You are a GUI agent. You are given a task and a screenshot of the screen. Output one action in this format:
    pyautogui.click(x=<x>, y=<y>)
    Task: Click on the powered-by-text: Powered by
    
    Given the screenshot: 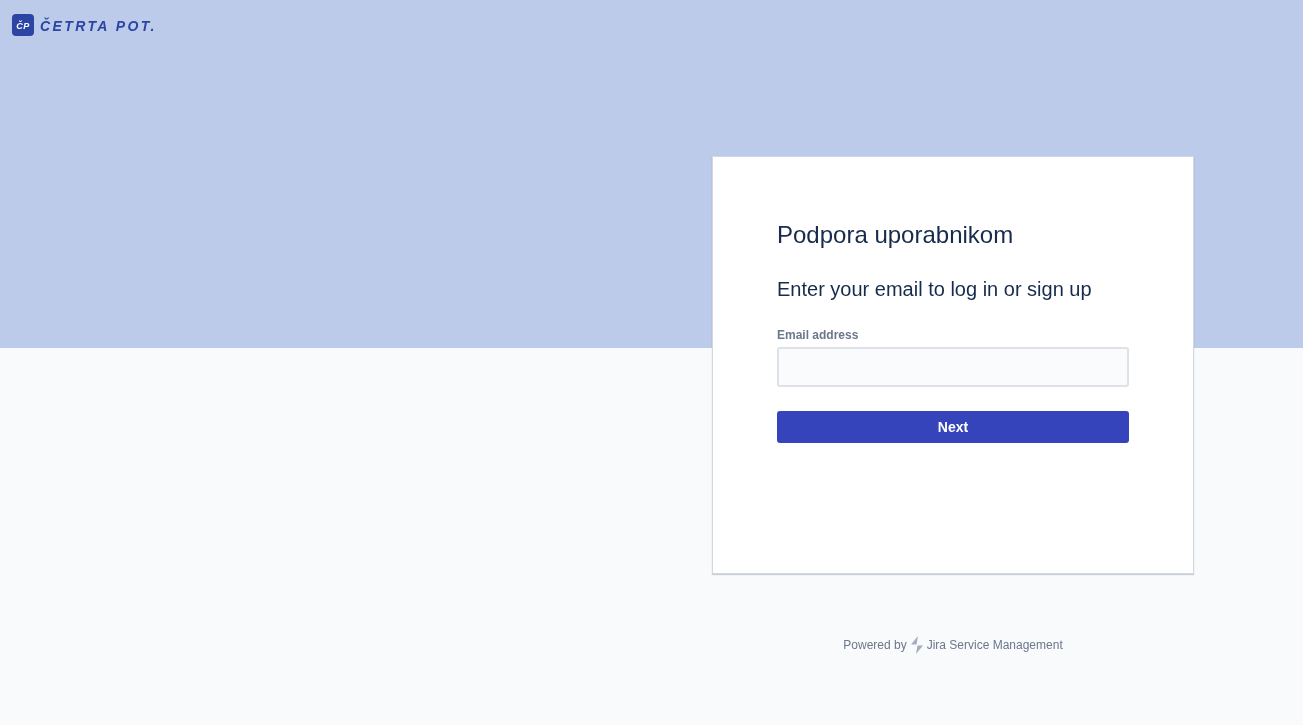 What is the action you would take?
    pyautogui.click(x=875, y=645)
    